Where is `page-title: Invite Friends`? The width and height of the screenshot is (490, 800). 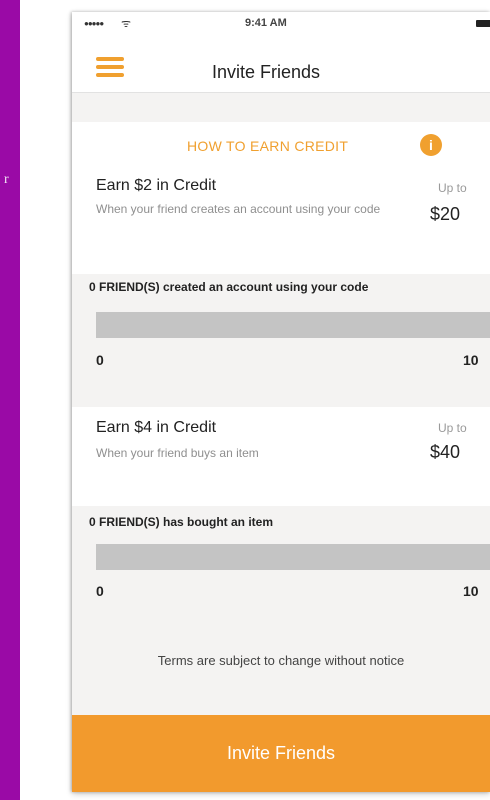 page-title: Invite Friends is located at coordinates (266, 72).